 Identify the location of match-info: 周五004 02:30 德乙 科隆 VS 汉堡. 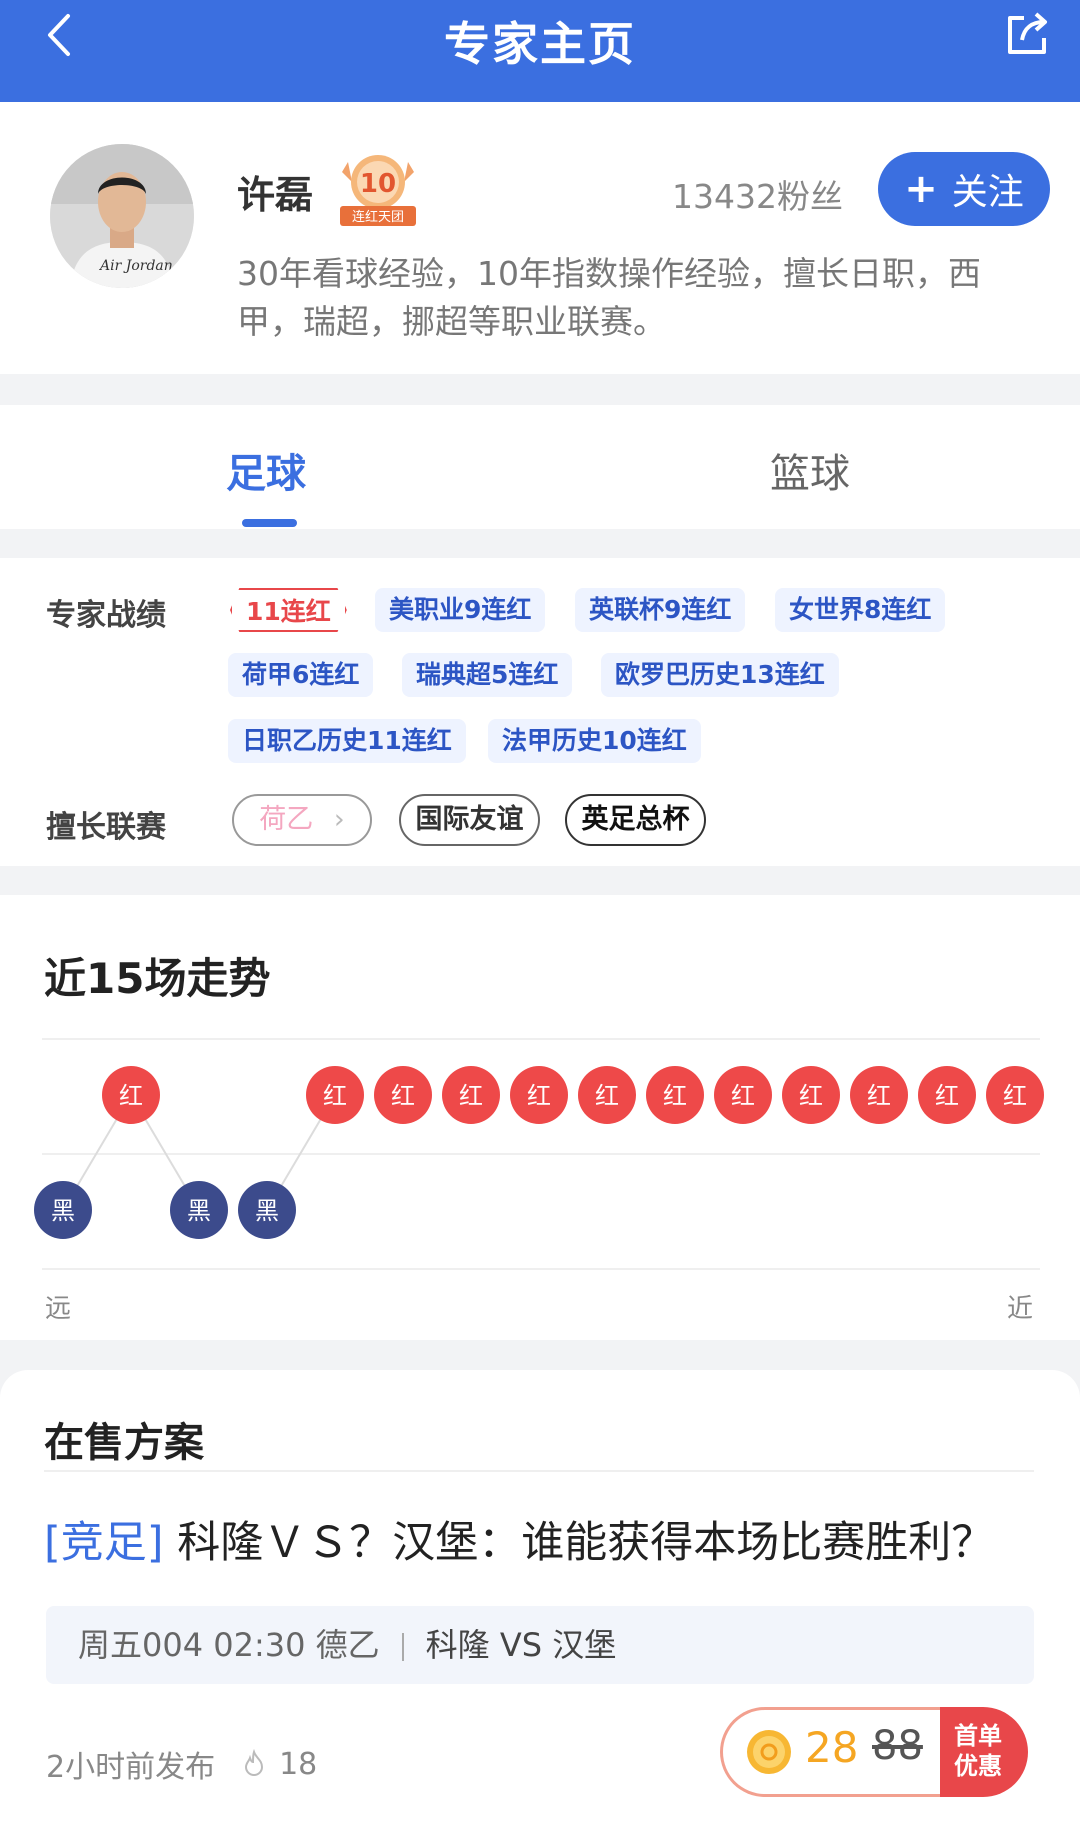
(540, 1645).